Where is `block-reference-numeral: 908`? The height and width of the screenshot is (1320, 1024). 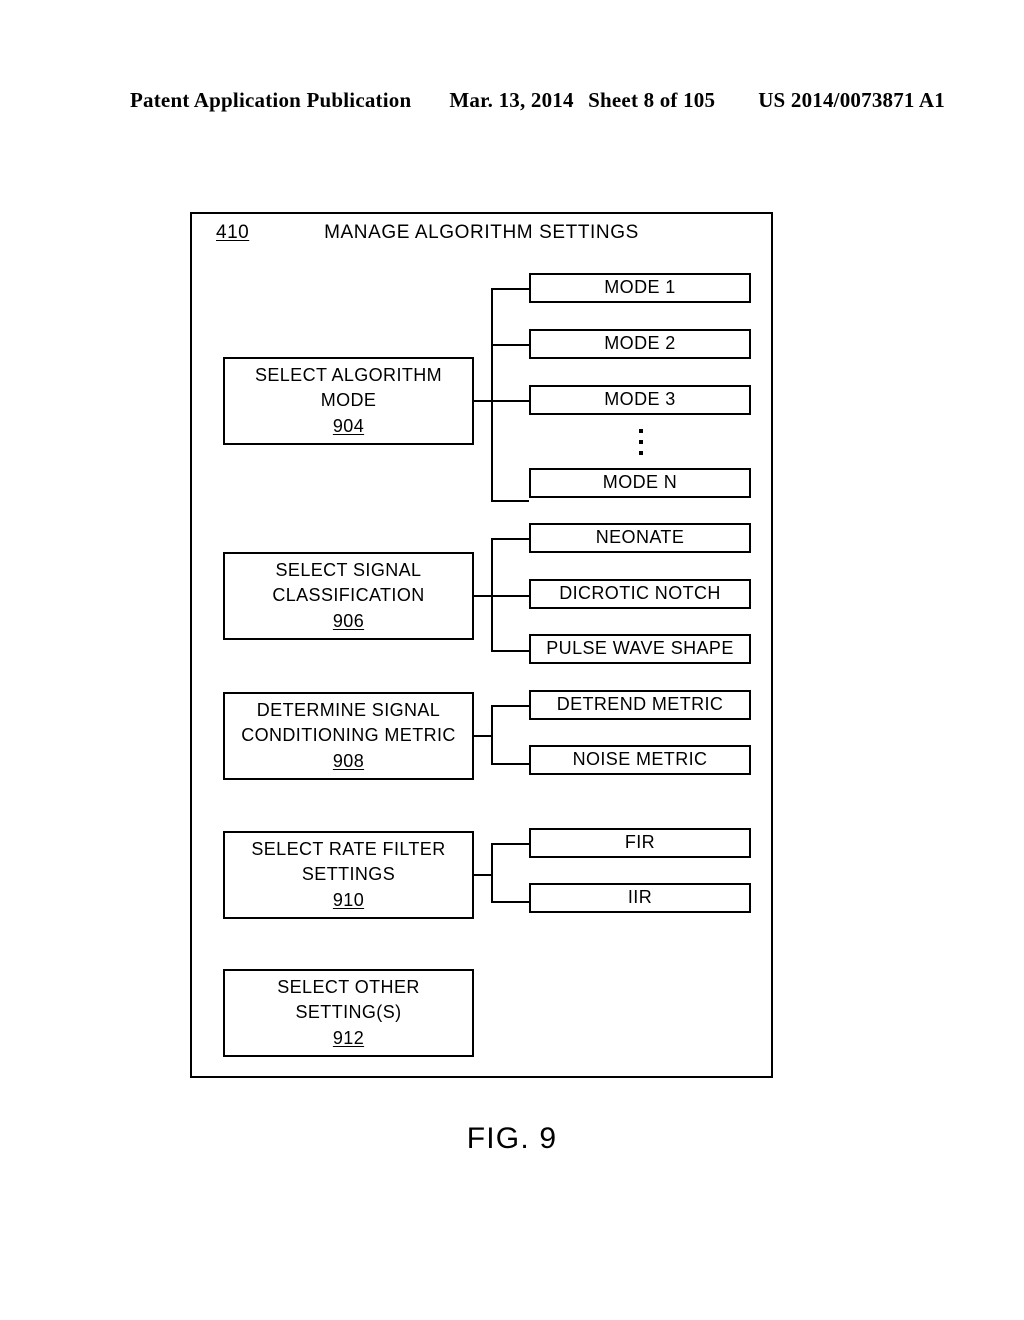
block-reference-numeral: 908 is located at coordinates (348, 760).